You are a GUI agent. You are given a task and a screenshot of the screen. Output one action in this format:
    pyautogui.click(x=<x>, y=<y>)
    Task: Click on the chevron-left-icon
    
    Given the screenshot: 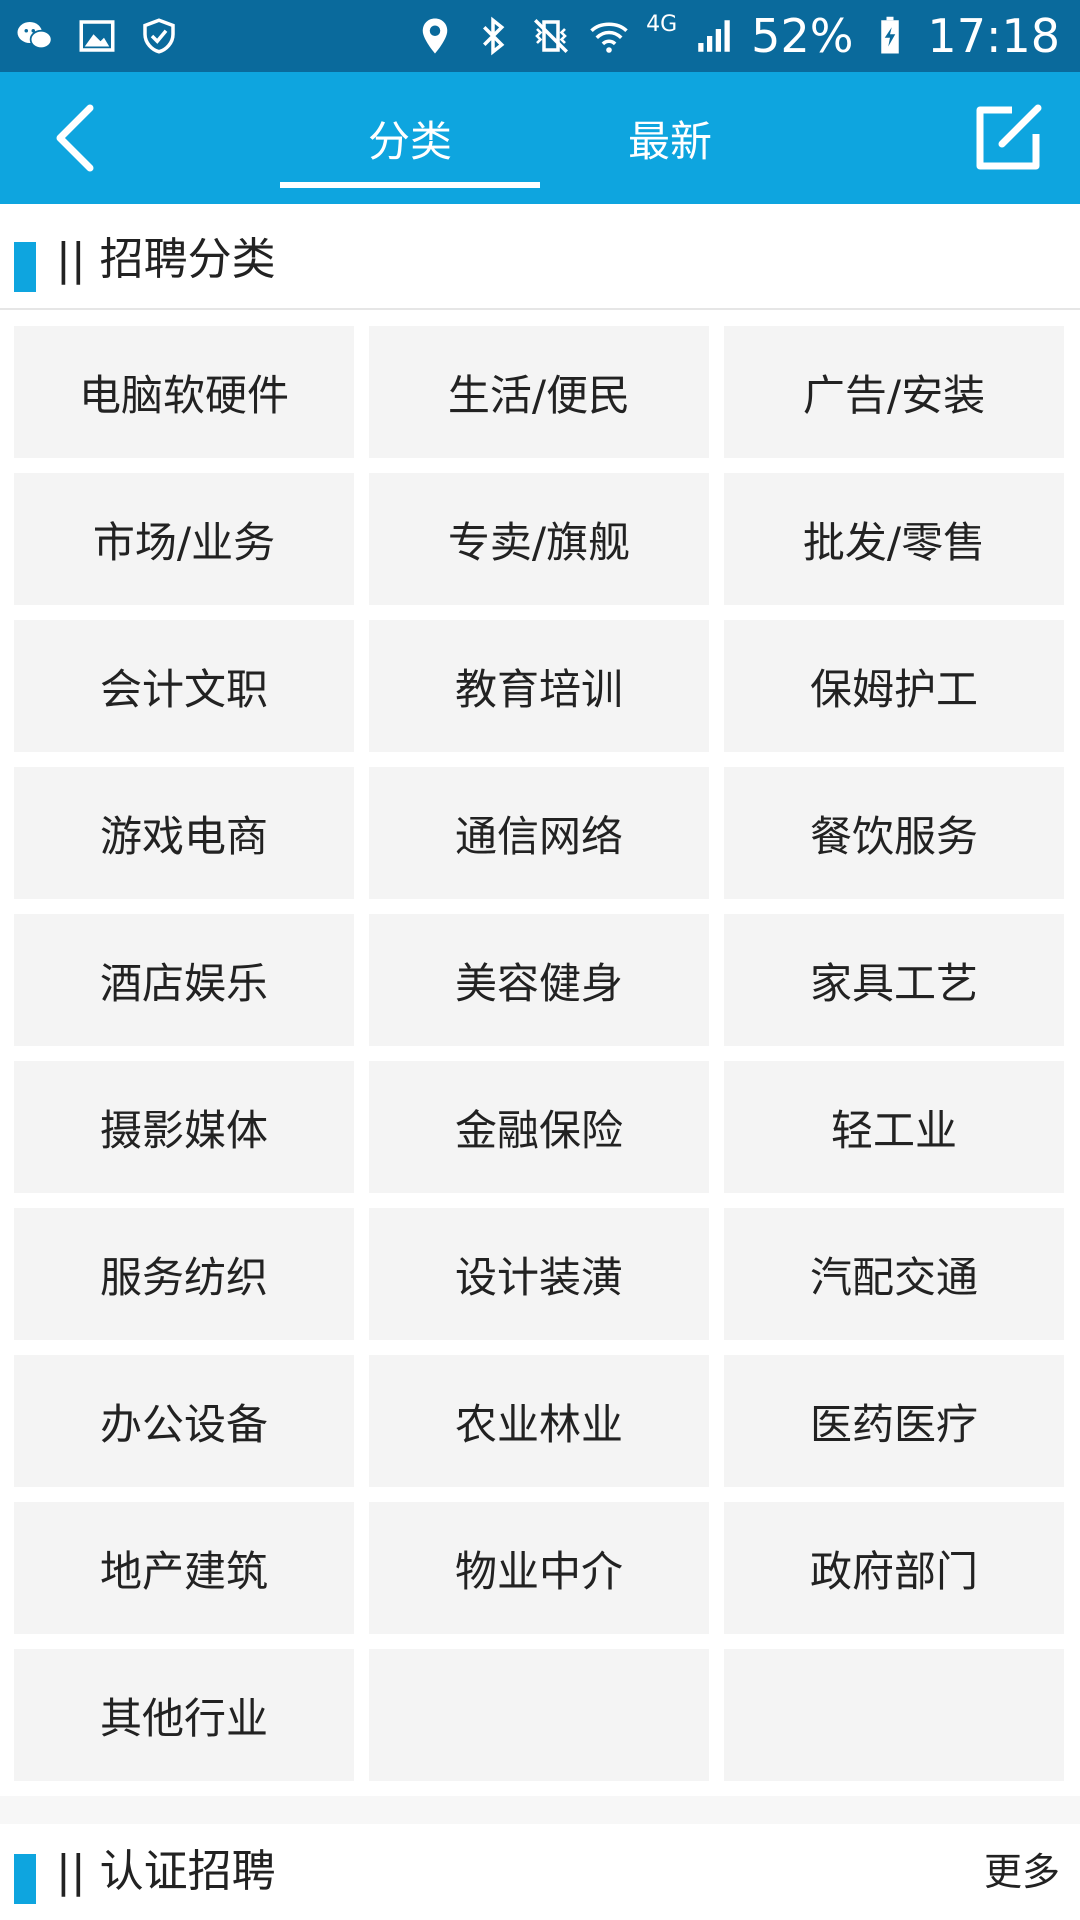 What is the action you would take?
    pyautogui.click(x=75, y=138)
    